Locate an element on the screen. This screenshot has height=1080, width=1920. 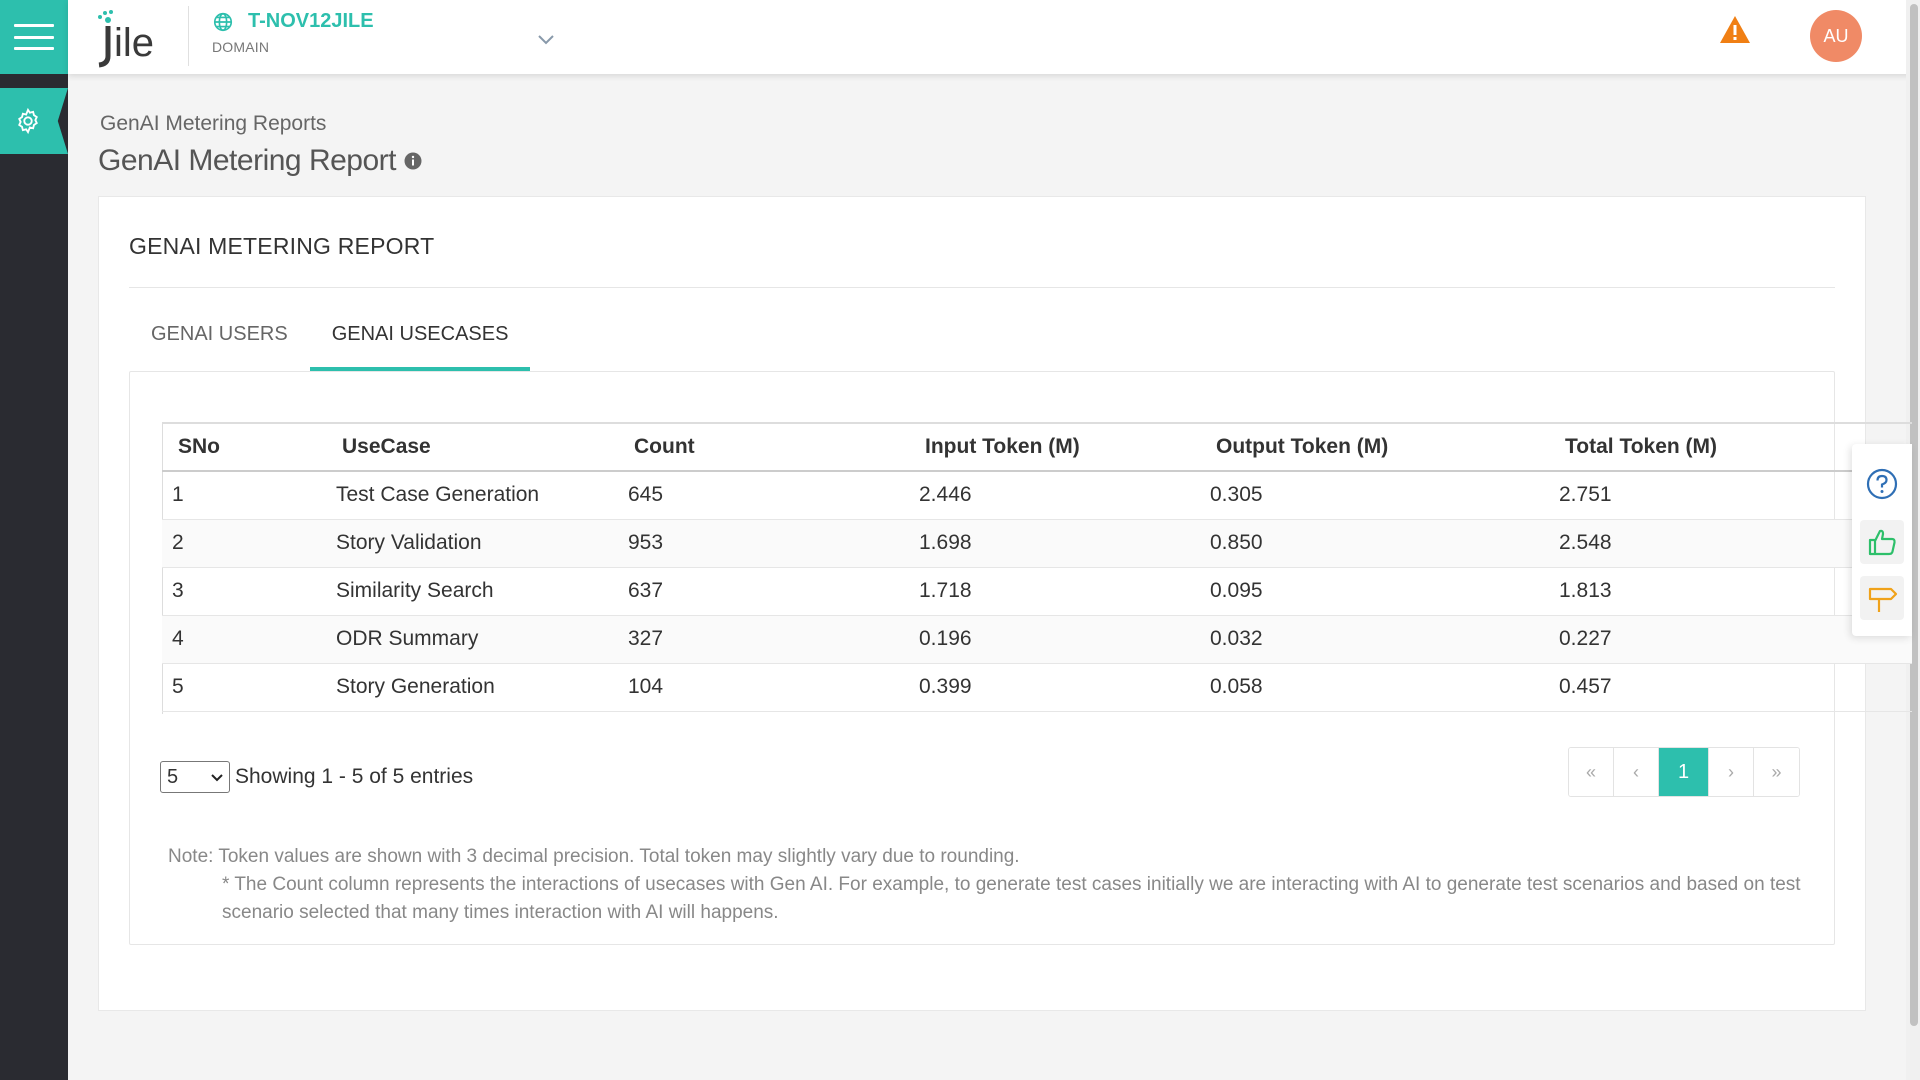
warning-icon is located at coordinates (1735, 30).